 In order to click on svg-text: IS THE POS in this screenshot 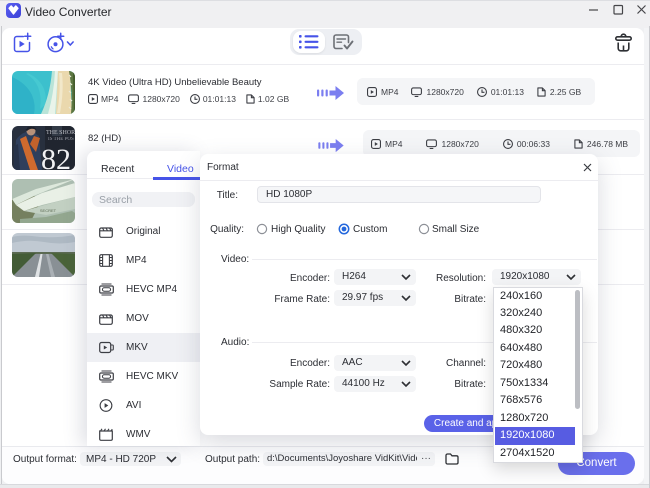, I will do `click(61, 139)`.